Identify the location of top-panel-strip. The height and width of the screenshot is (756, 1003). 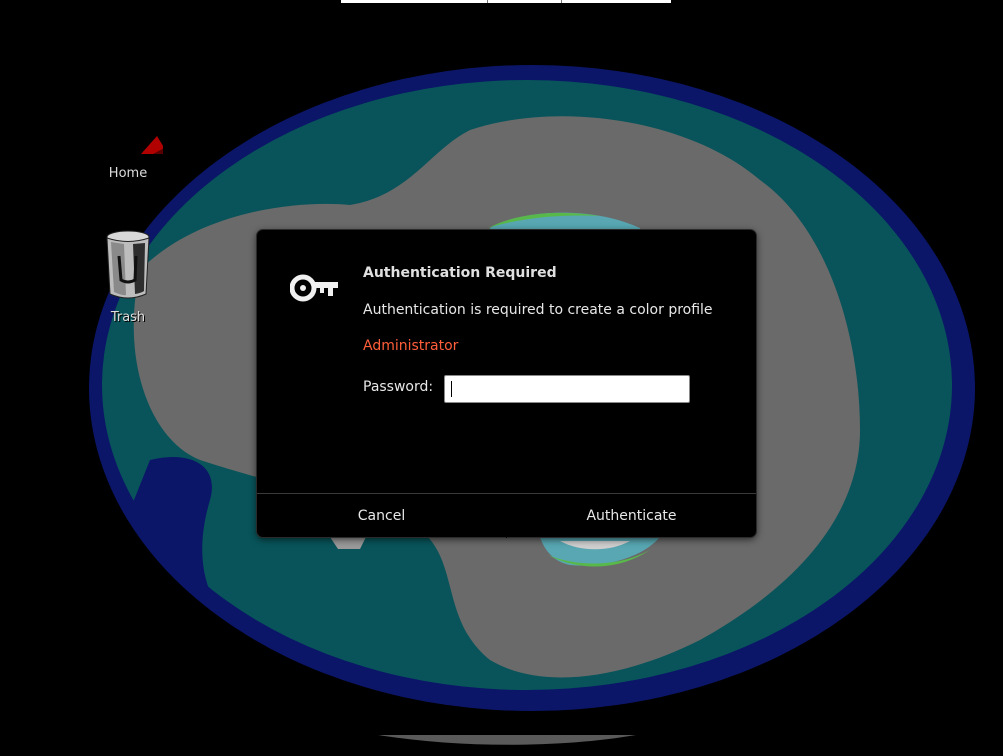
(506, 1).